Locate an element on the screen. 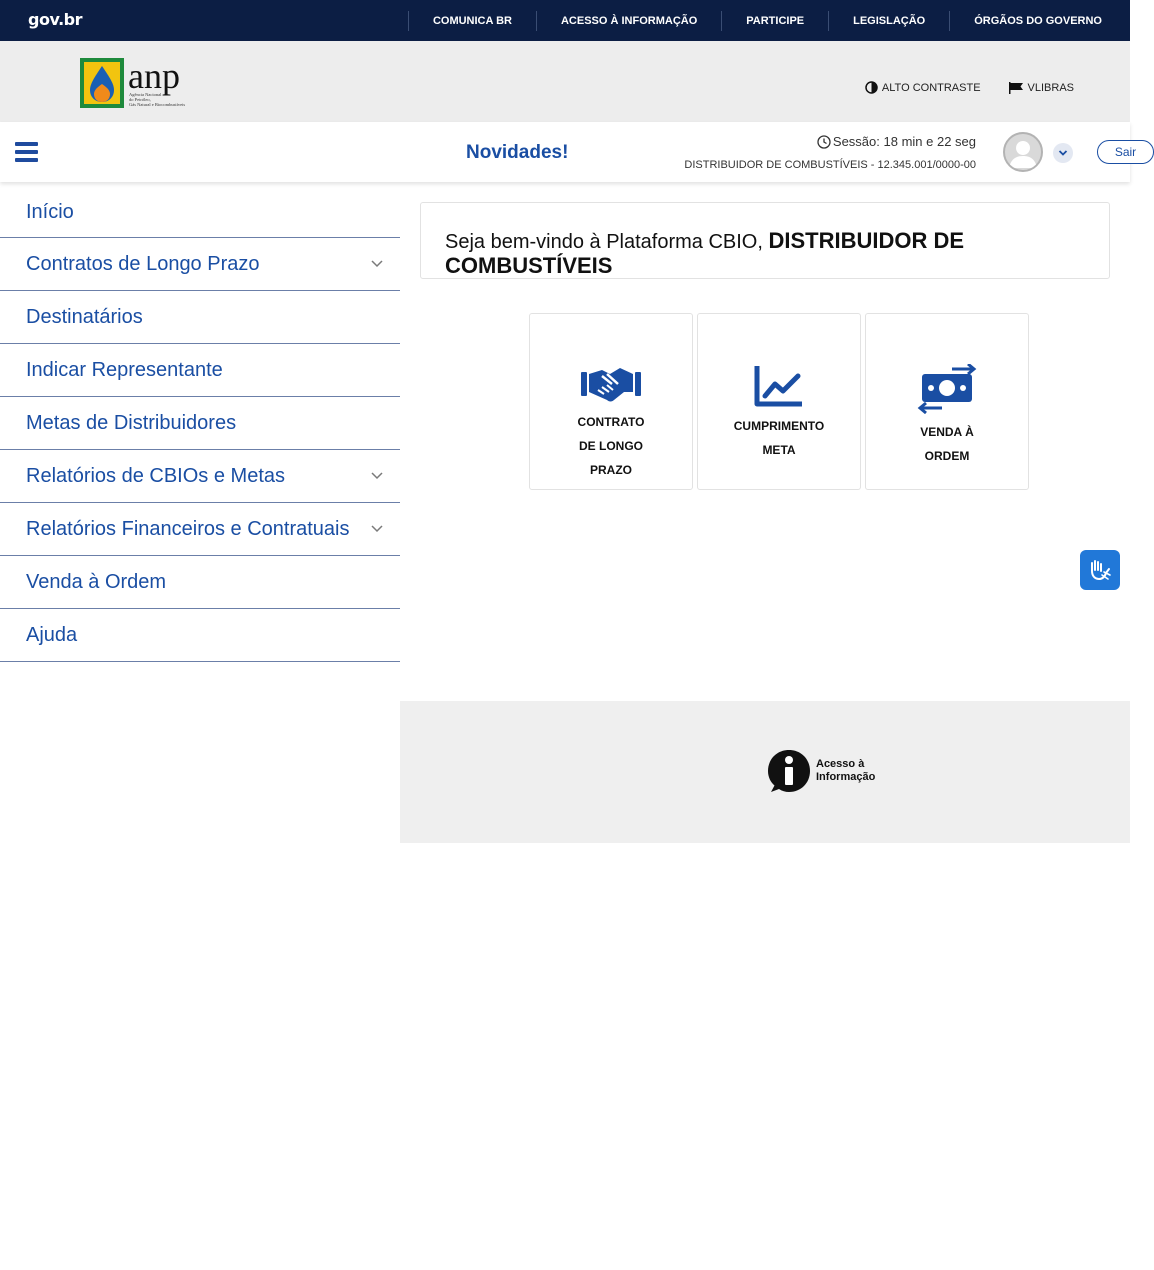 The image size is (1154, 1270). info-icon is located at coordinates (789, 771).